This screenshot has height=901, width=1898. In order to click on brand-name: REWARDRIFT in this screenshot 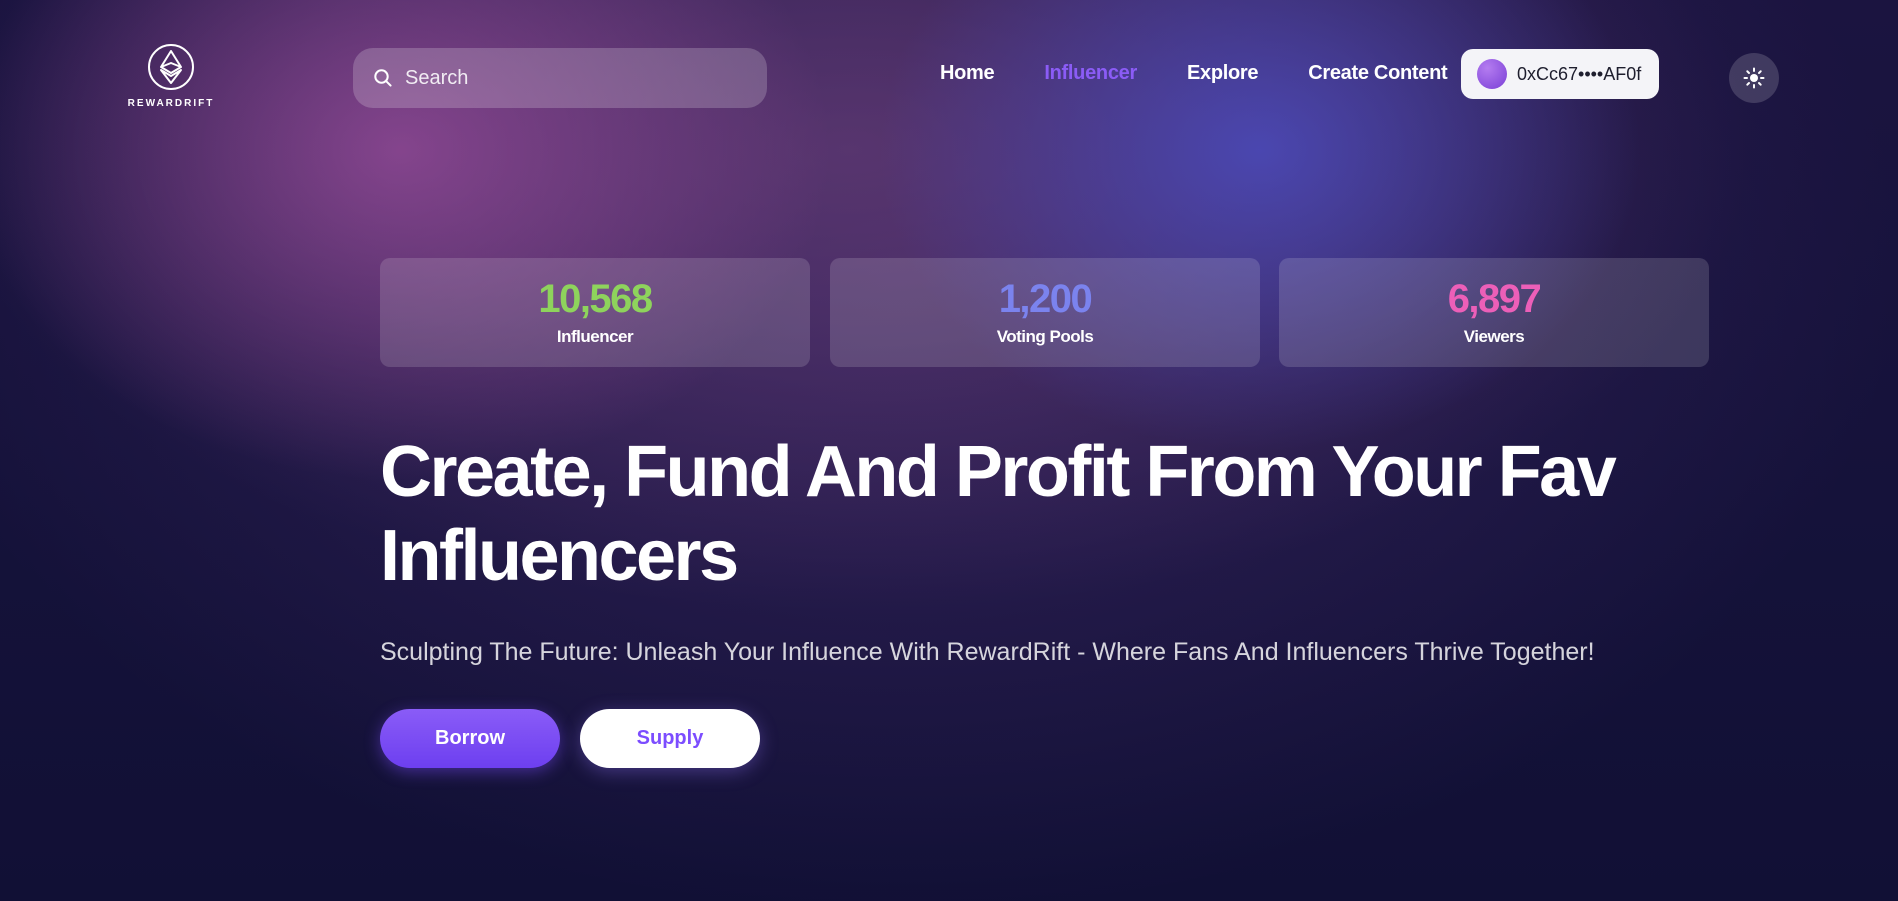, I will do `click(171, 103)`.